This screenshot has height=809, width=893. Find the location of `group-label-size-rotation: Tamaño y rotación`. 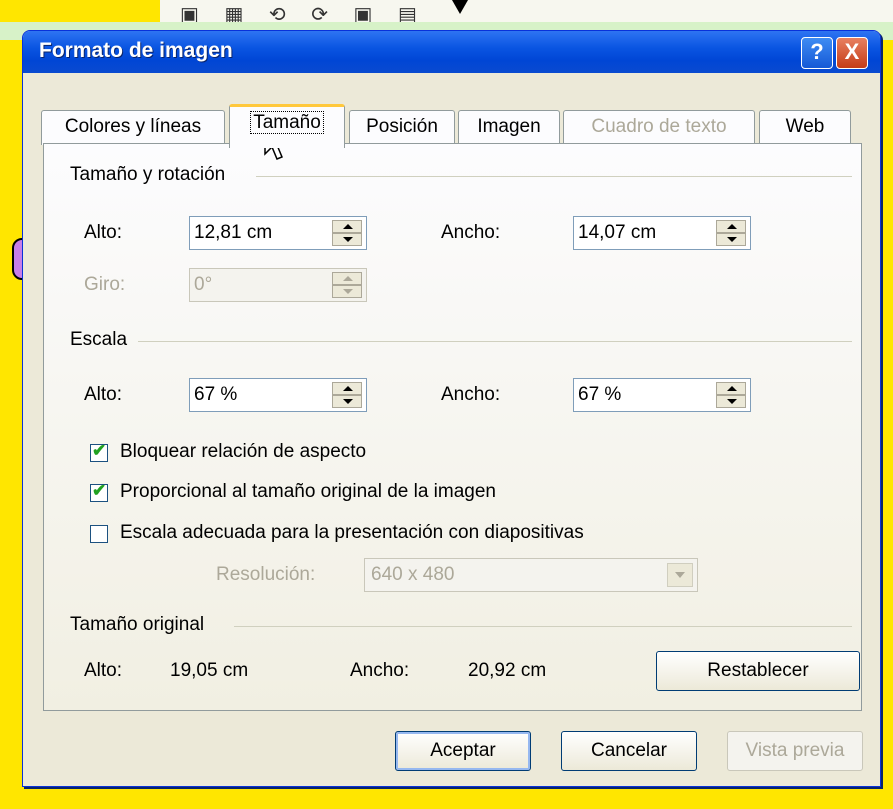

group-label-size-rotation: Tamaño y rotación is located at coordinates (148, 174).